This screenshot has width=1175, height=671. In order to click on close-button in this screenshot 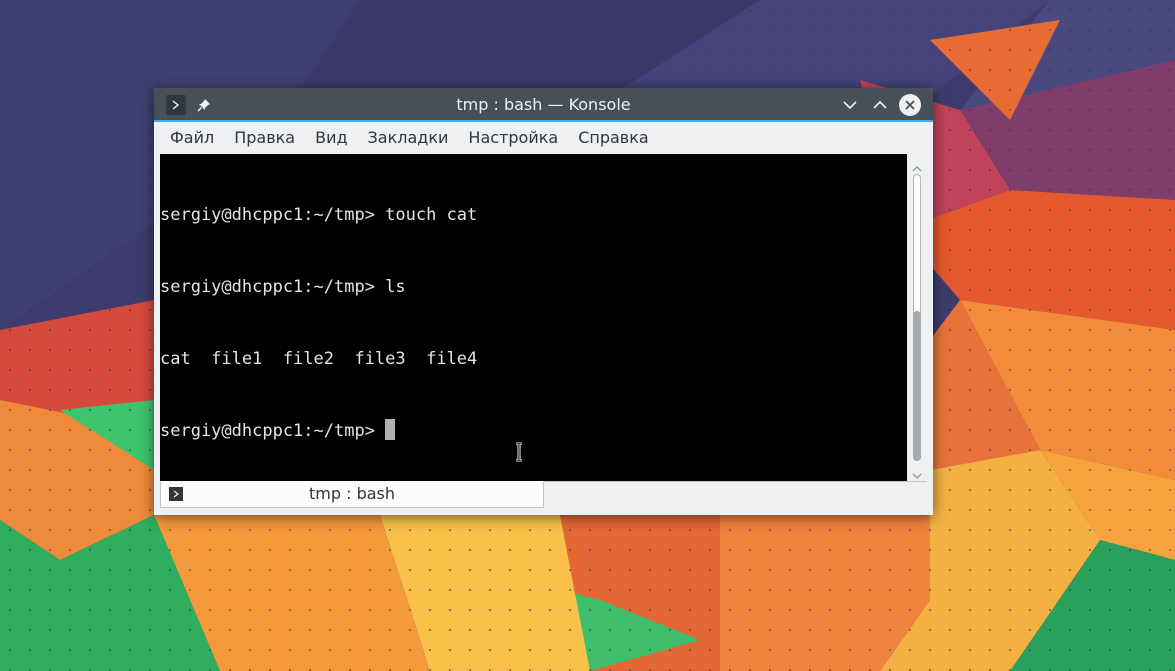, I will do `click(910, 105)`.